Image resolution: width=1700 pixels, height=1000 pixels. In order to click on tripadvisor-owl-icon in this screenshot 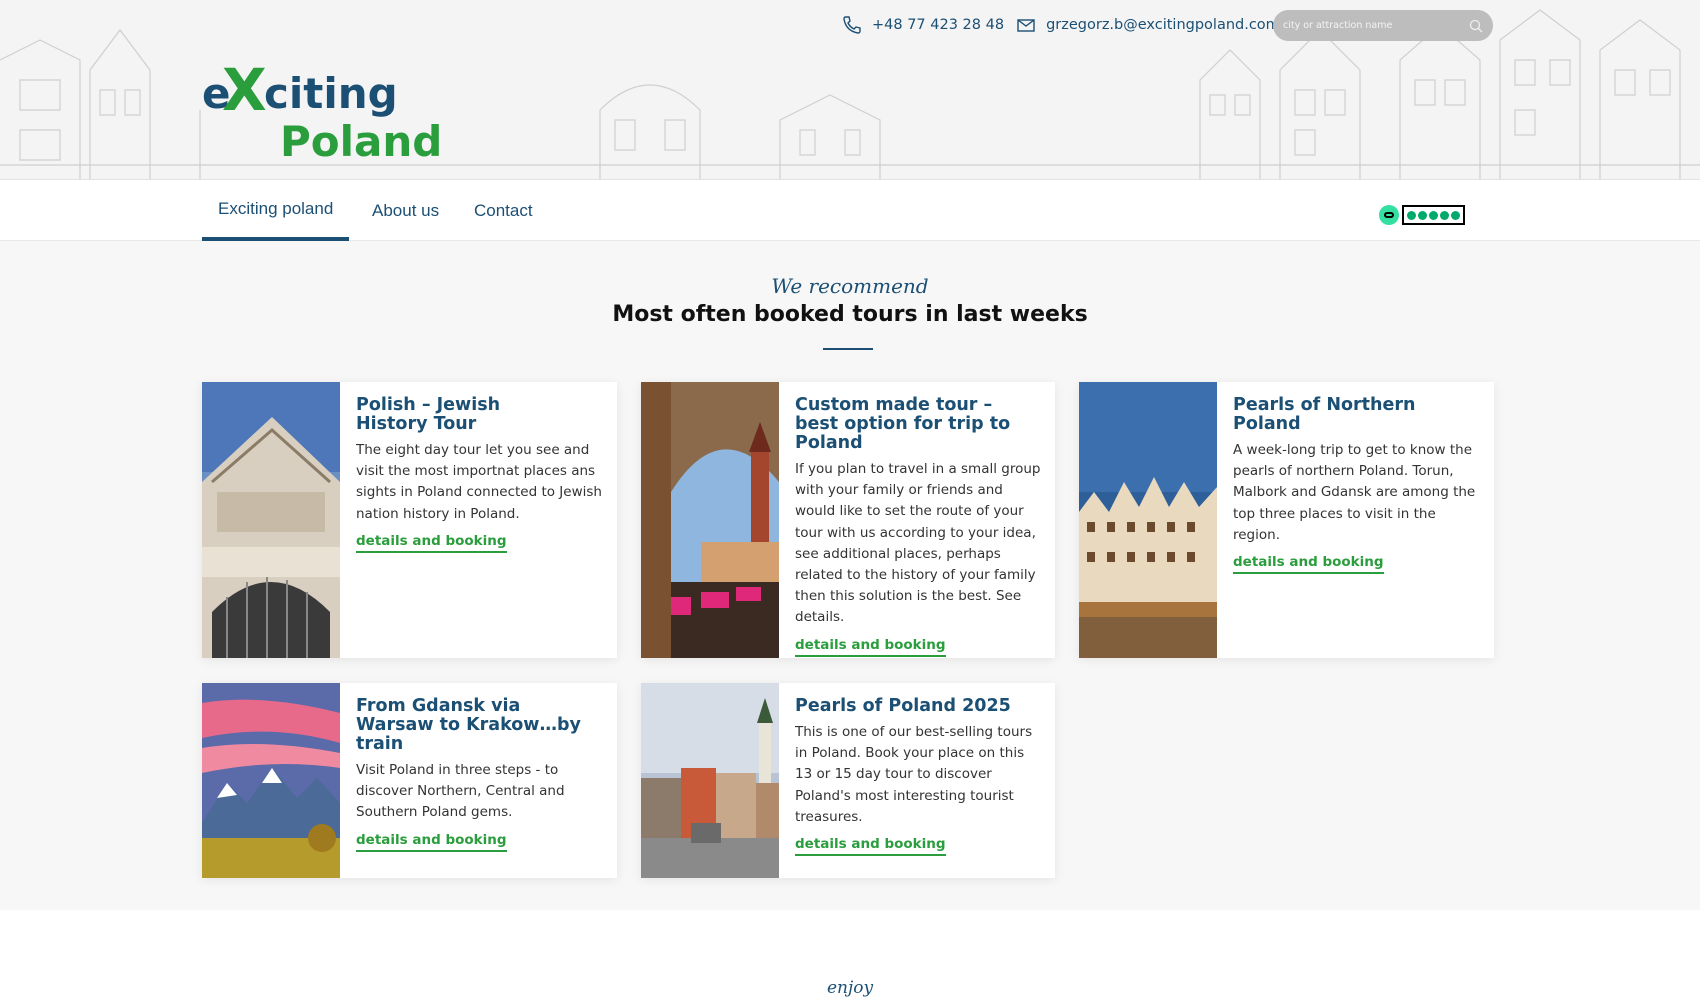, I will do `click(1389, 215)`.